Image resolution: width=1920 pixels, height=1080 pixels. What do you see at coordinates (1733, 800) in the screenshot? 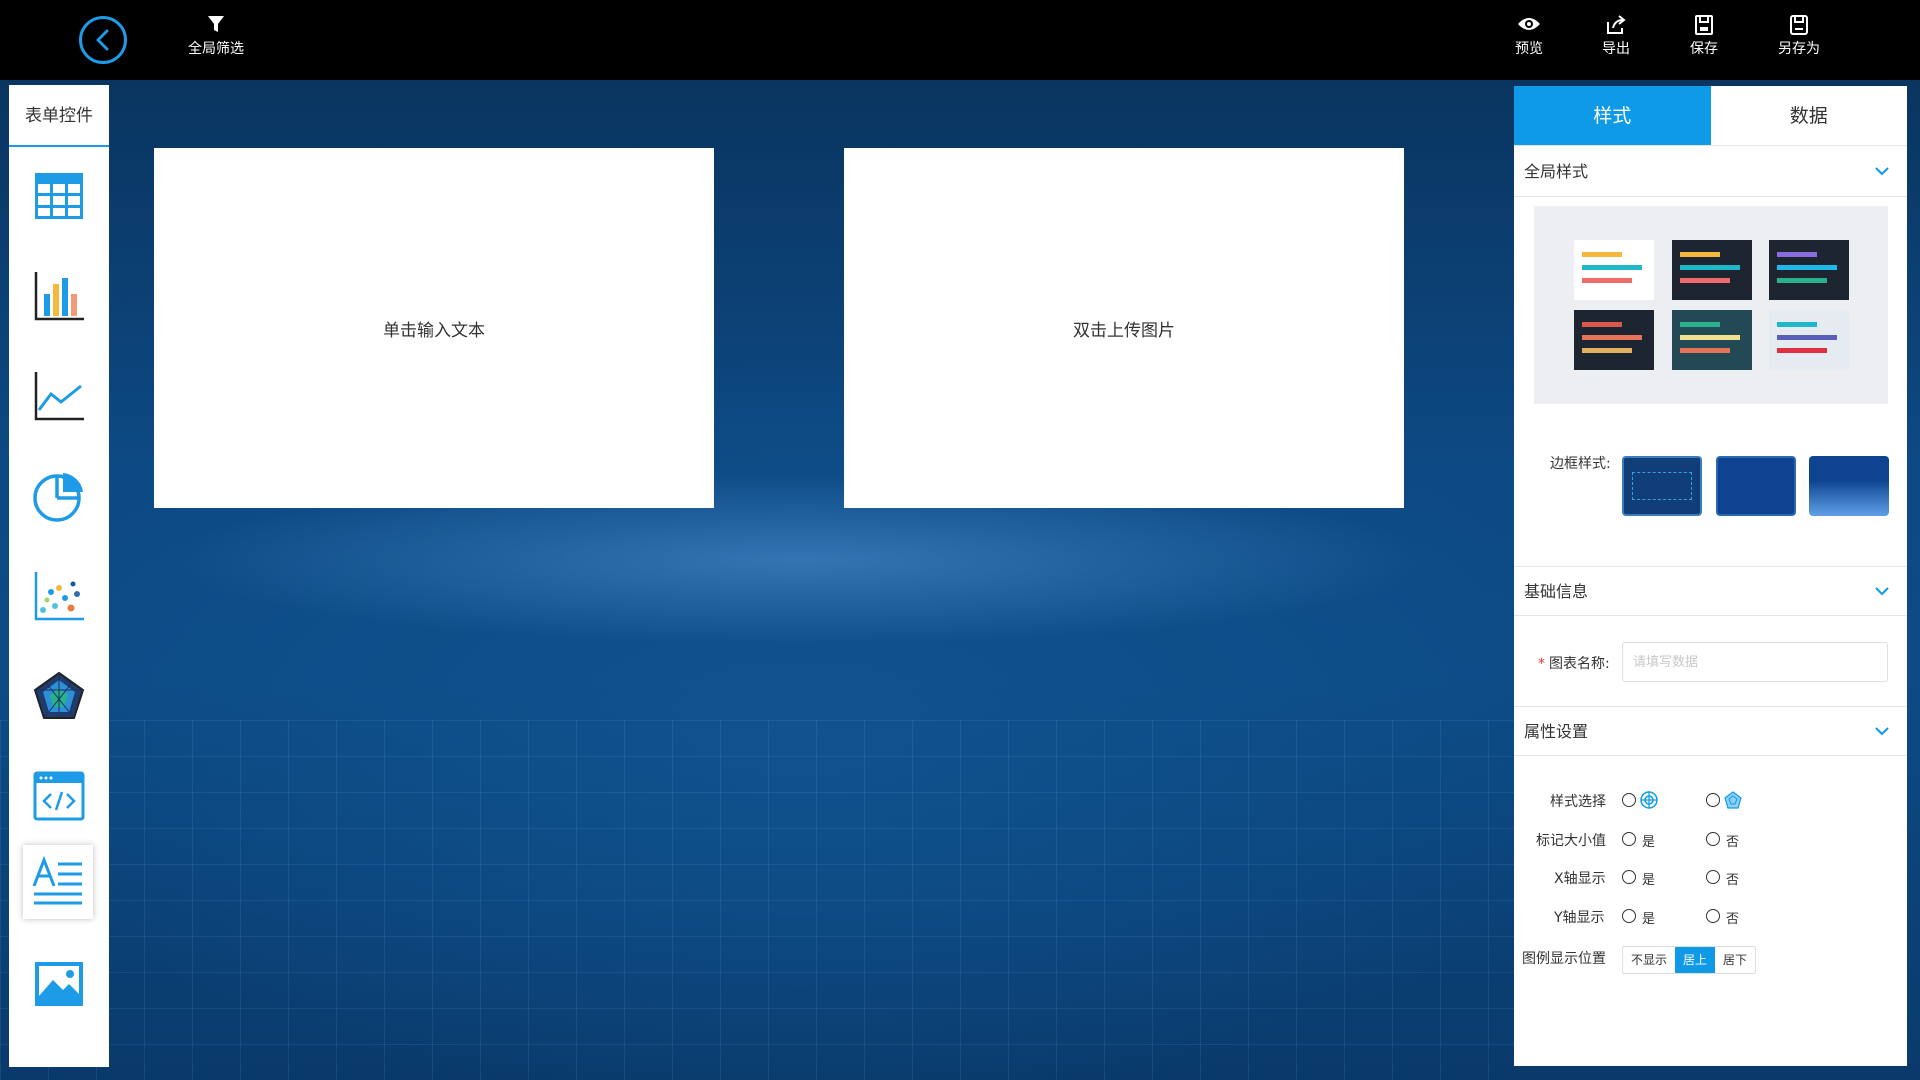
I see `radar-polygon-icon` at bounding box center [1733, 800].